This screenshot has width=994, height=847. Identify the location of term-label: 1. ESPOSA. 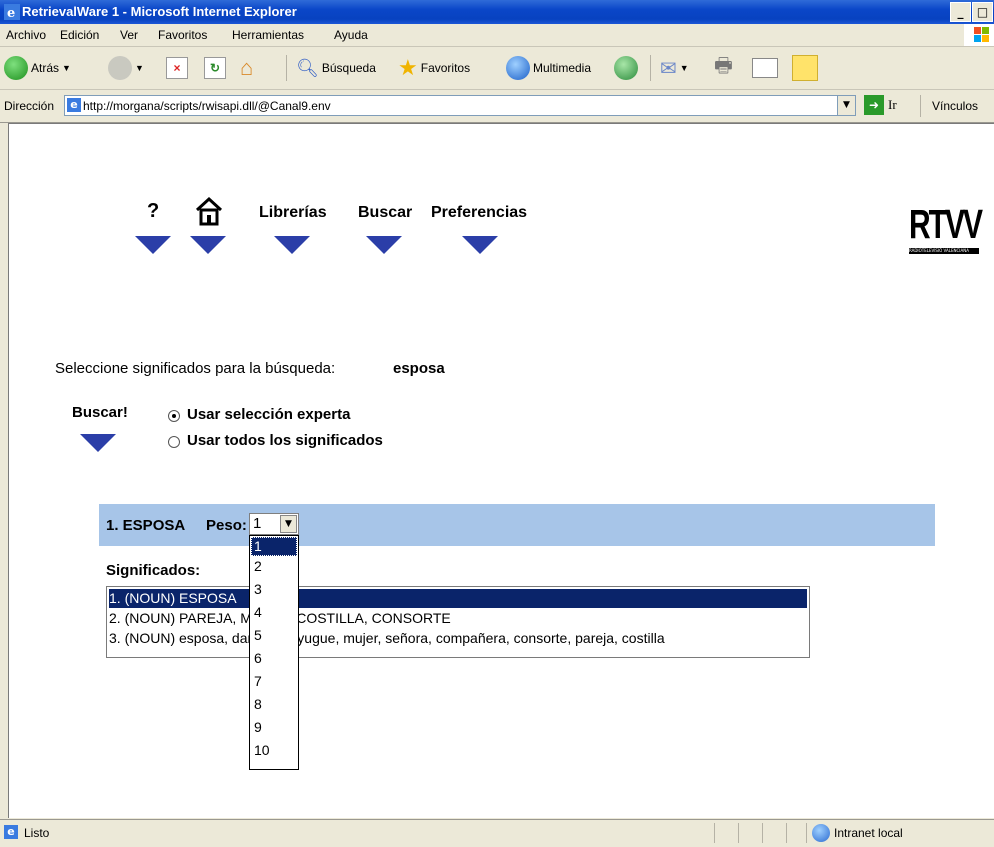
(146, 525).